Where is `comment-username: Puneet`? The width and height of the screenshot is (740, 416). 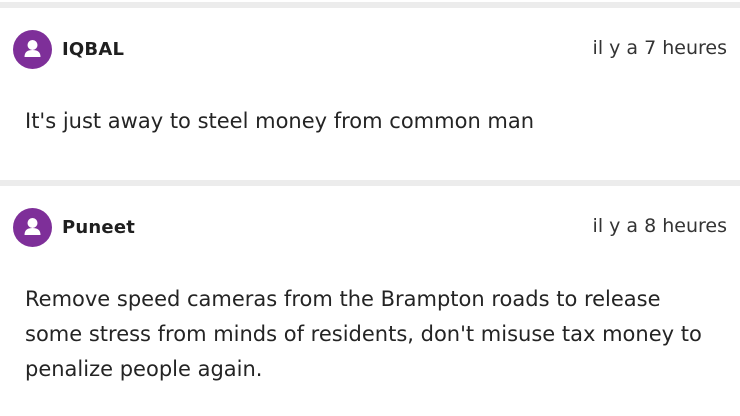 comment-username: Puneet is located at coordinates (98, 227).